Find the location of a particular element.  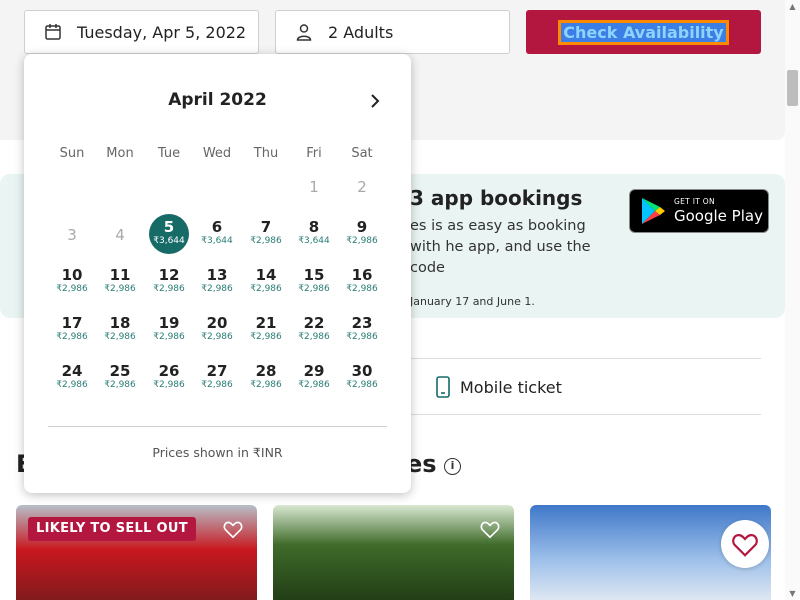

calendar-day: 8 ₹3,644 is located at coordinates (314, 234).